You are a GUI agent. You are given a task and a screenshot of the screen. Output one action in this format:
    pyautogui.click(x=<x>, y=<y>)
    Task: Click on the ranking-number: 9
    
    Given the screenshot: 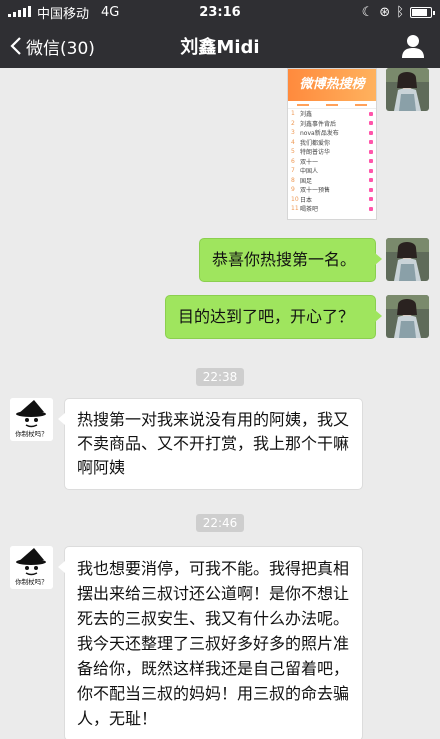 What is the action you would take?
    pyautogui.click(x=293, y=190)
    